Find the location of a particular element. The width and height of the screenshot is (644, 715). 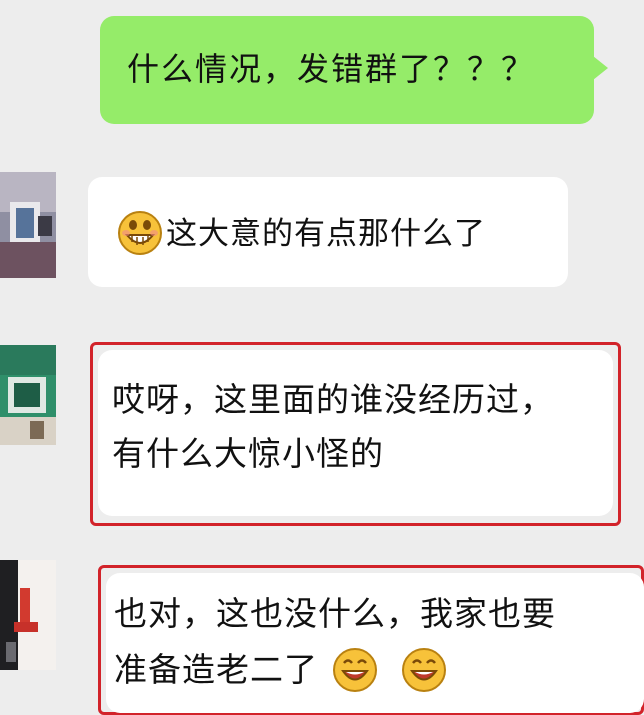

message-bubble-outgoing: 什么情况，发错群了？？？ is located at coordinates (354, 70).